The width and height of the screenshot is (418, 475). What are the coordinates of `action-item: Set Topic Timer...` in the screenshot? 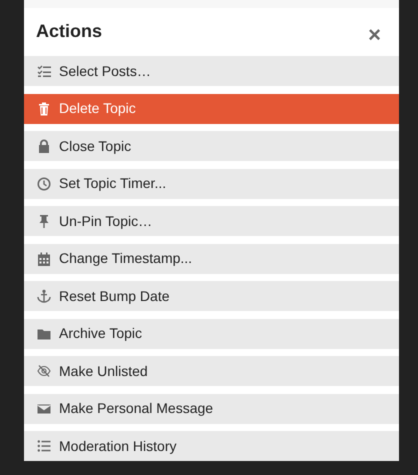 It's located at (211, 183).